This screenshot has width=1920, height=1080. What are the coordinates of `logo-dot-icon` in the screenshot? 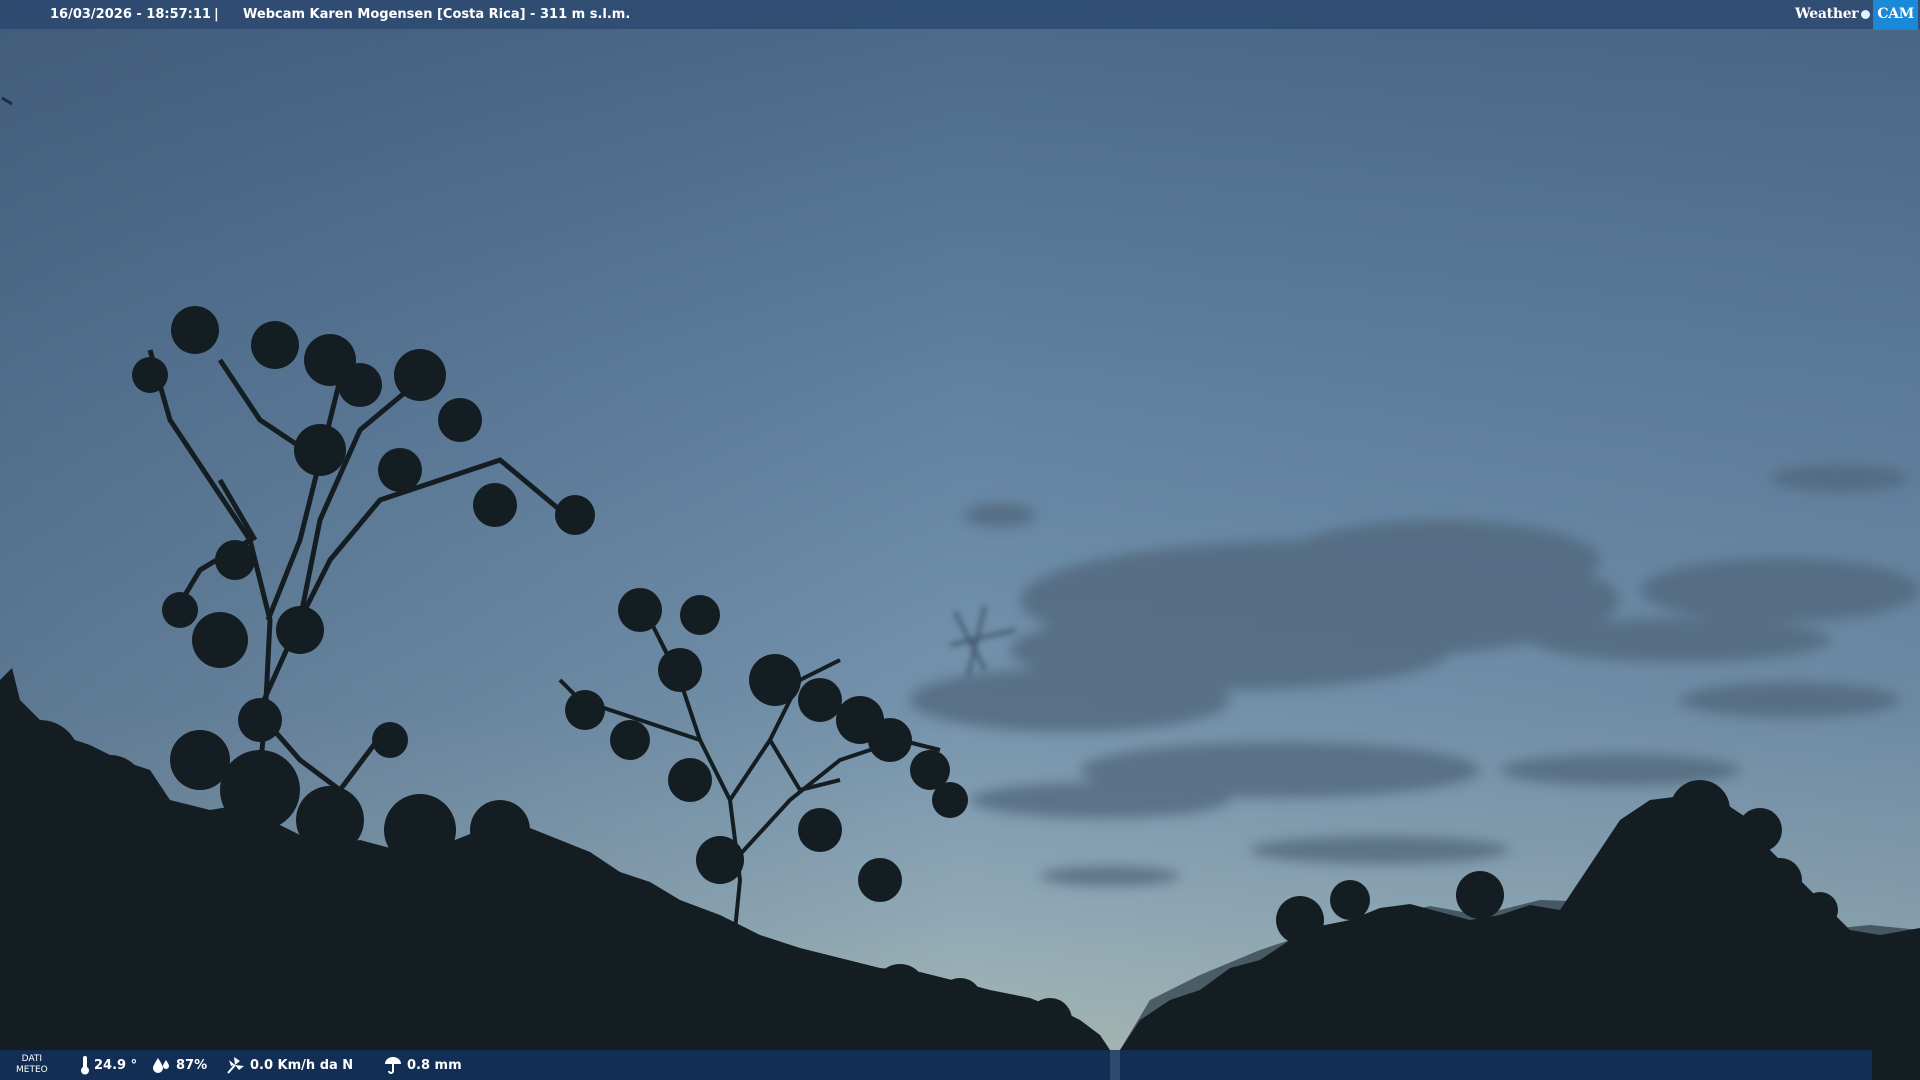 It's located at (1866, 14).